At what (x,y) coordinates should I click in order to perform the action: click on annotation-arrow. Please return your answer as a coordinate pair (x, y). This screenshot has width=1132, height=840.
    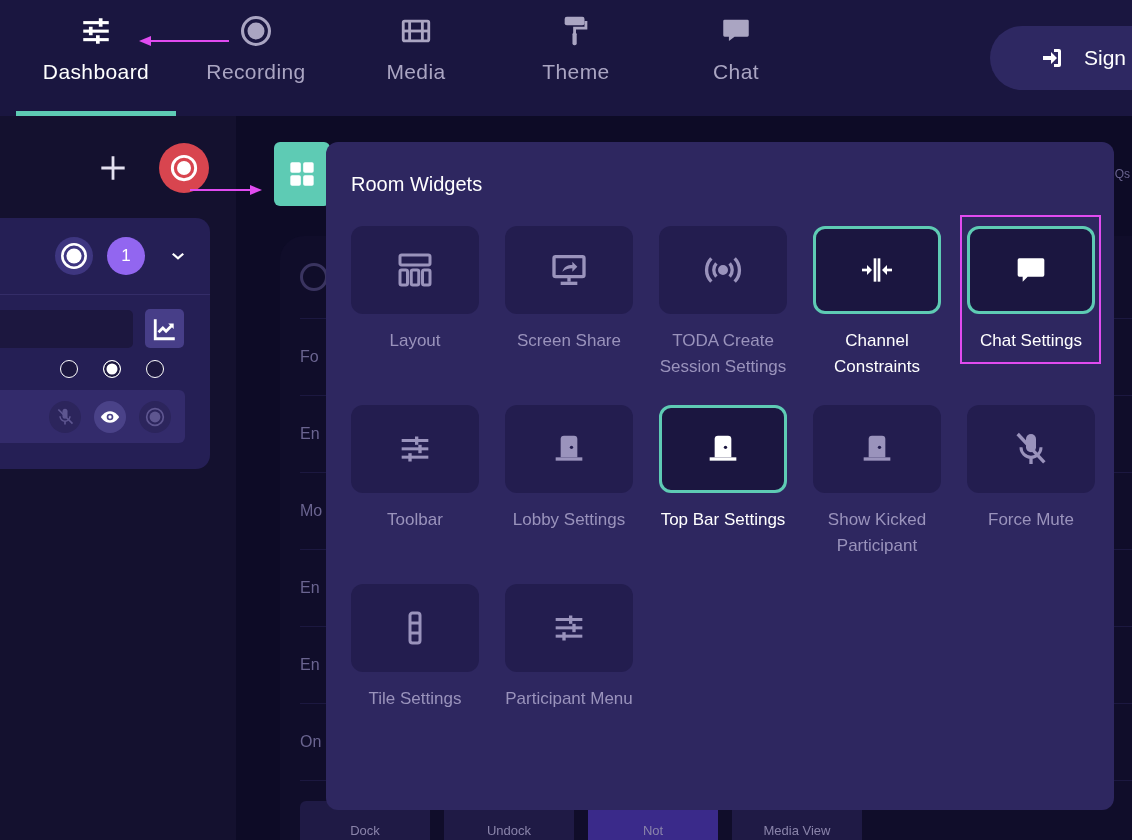
    Looking at the image, I should click on (226, 190).